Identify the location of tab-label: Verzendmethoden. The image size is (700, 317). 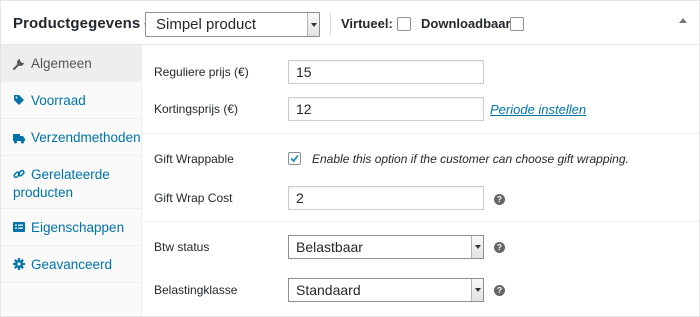
(86, 137).